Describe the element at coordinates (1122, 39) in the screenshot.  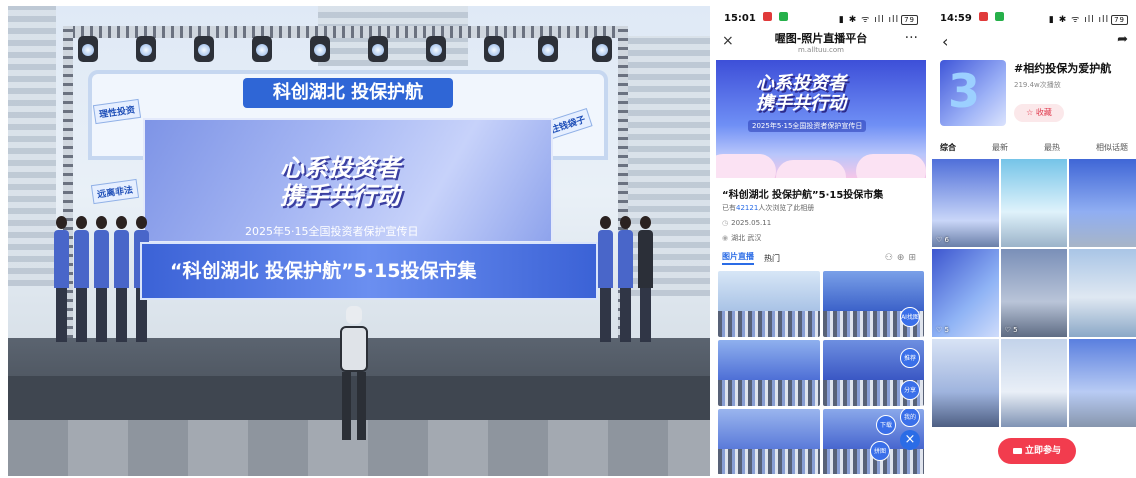
I see `share-icon: ➦` at that location.